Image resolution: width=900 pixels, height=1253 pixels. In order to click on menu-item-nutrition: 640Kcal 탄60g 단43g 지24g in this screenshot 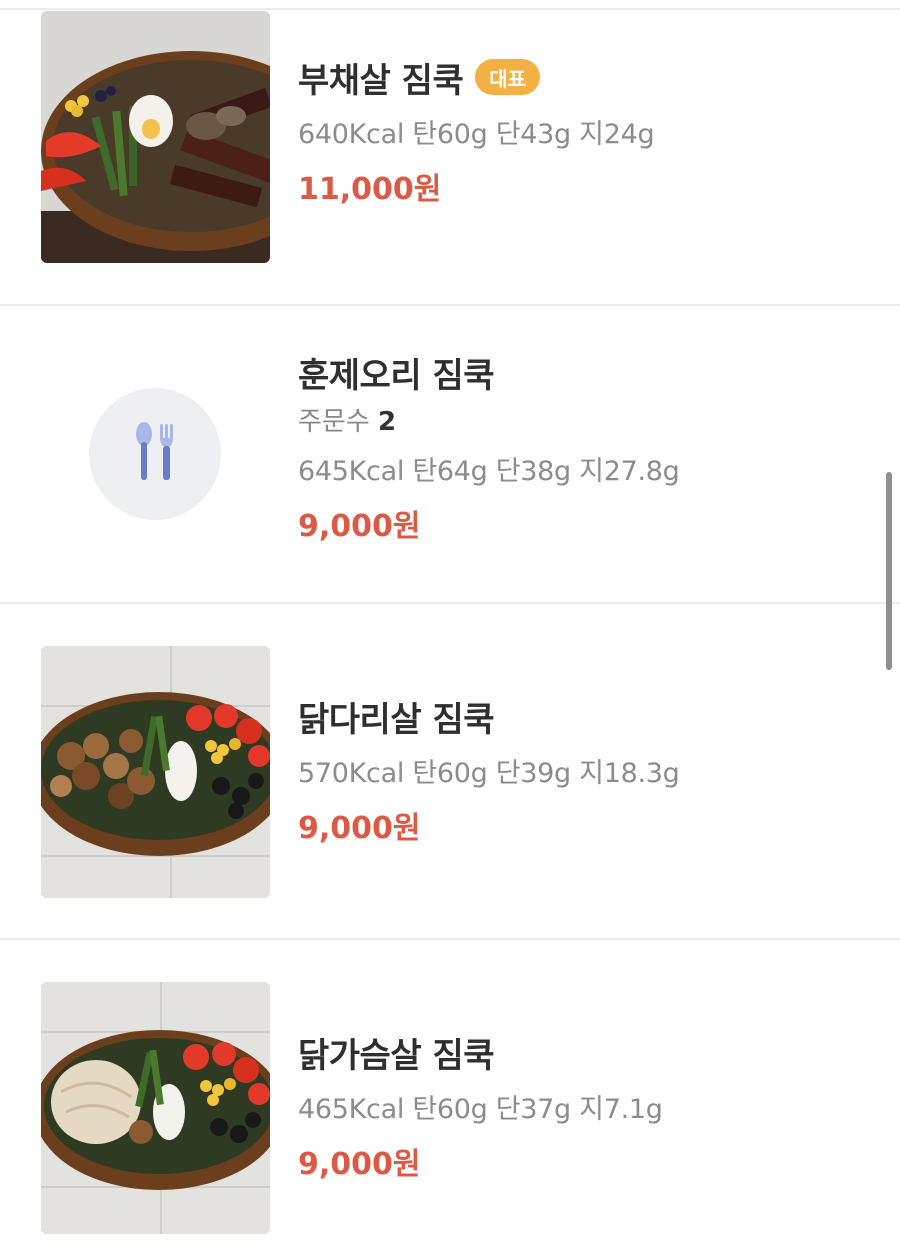, I will do `click(476, 134)`.